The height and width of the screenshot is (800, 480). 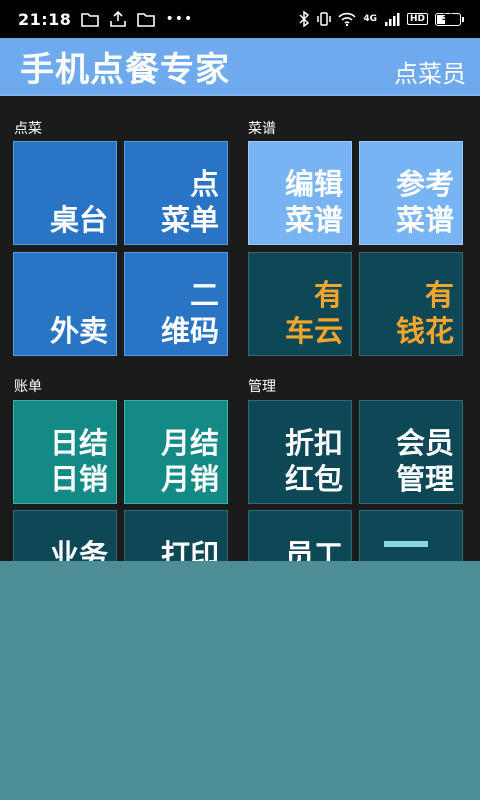 I want to click on more-icon: •••, so click(x=179, y=19).